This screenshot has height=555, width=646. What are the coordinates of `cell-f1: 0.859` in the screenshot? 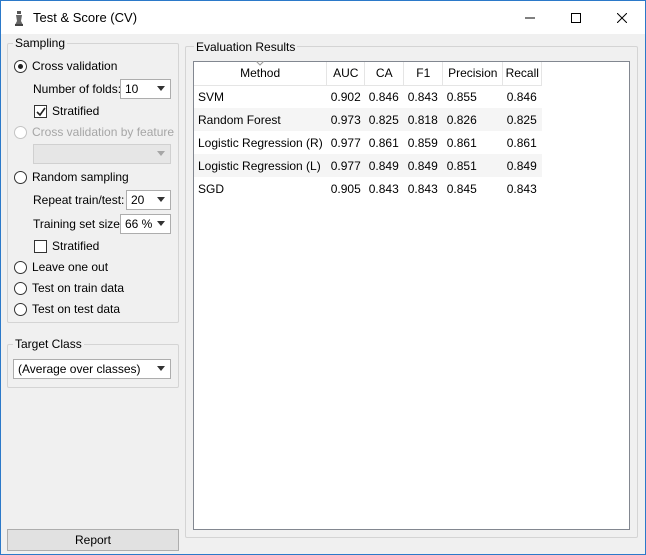 It's located at (422, 142).